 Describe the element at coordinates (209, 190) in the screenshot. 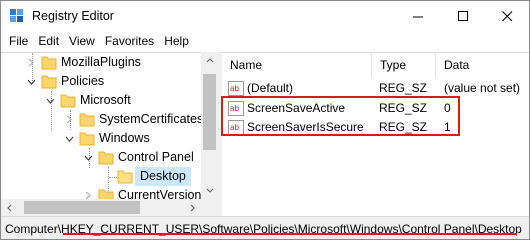

I see `scroll-down-icon` at that location.